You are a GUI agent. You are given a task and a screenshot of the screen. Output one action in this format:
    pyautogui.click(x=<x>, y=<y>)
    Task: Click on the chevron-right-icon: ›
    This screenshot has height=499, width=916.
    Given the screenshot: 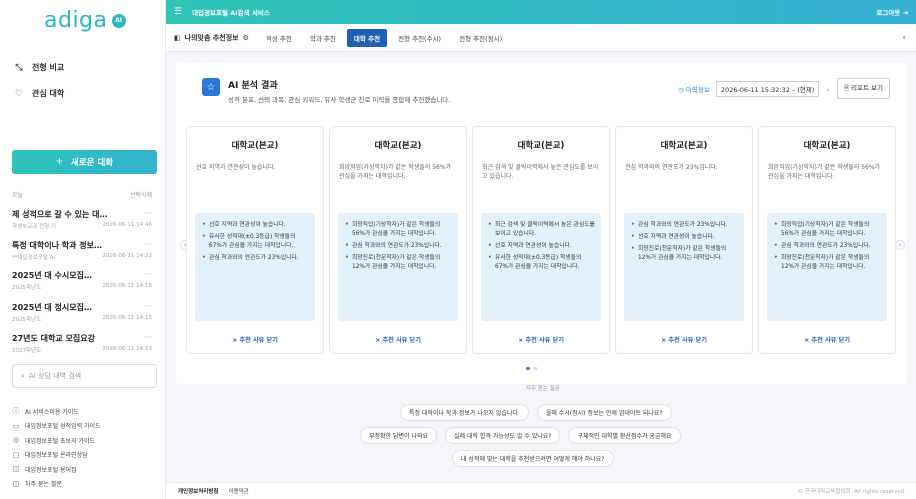 What is the action you would take?
    pyautogui.click(x=900, y=245)
    